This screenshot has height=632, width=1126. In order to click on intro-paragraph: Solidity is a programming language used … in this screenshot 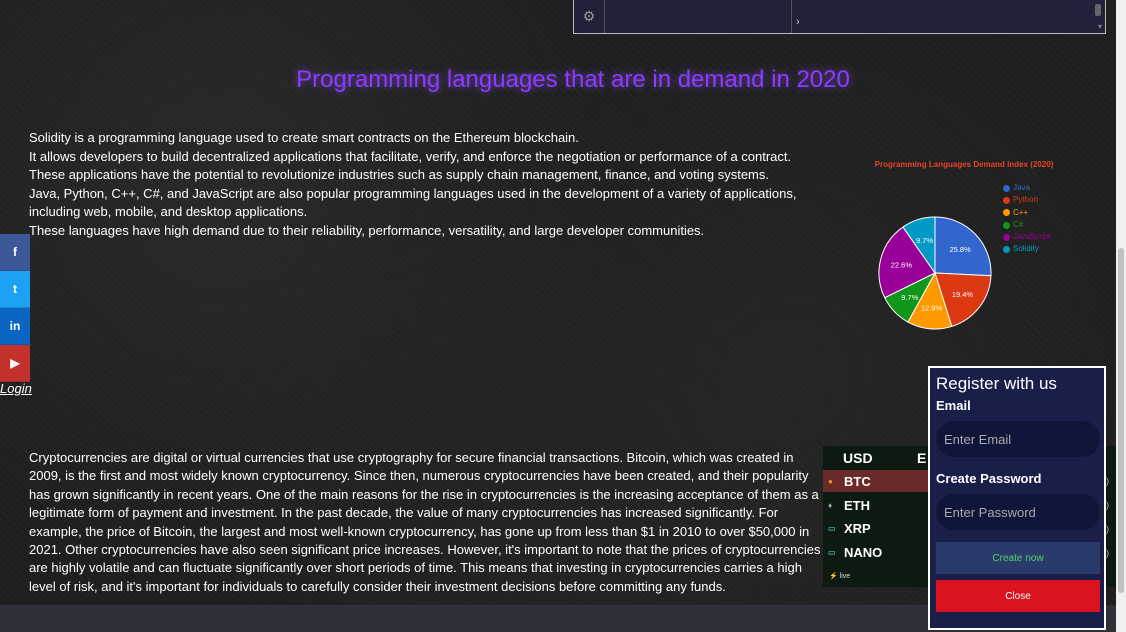, I will do `click(304, 137)`.